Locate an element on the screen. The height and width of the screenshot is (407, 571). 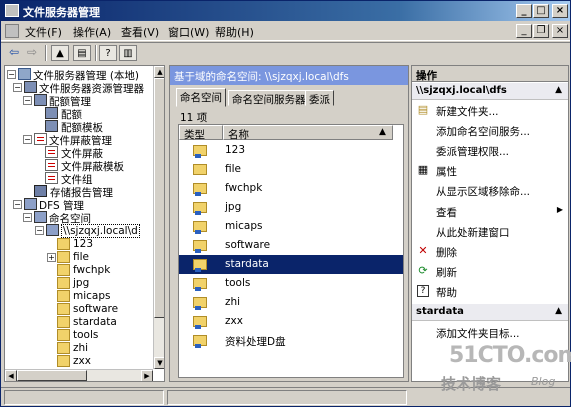
up-folder-icon: ▲ is located at coordinates (60, 53).